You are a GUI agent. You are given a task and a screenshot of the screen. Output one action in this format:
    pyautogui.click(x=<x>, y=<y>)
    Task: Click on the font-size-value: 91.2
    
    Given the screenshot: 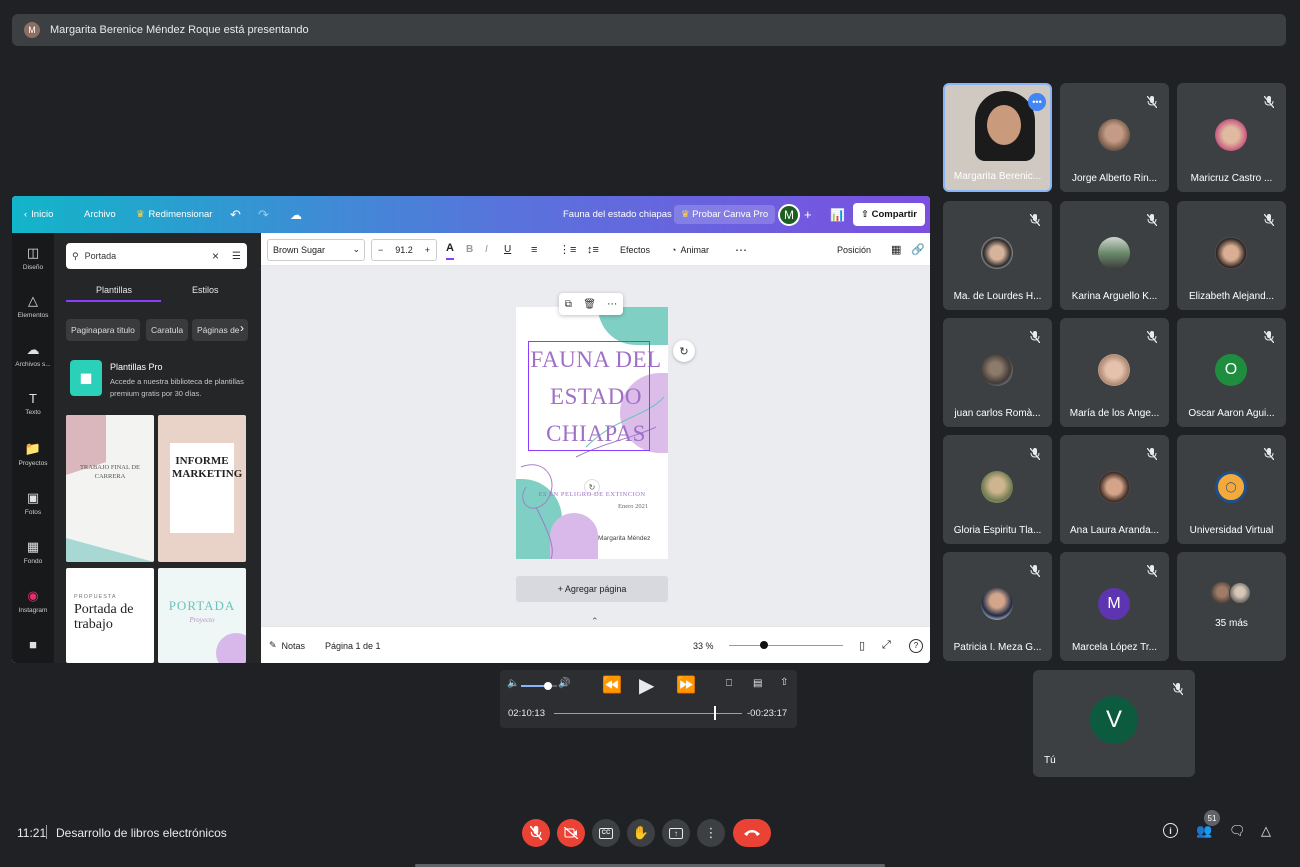 What is the action you would take?
    pyautogui.click(x=404, y=250)
    